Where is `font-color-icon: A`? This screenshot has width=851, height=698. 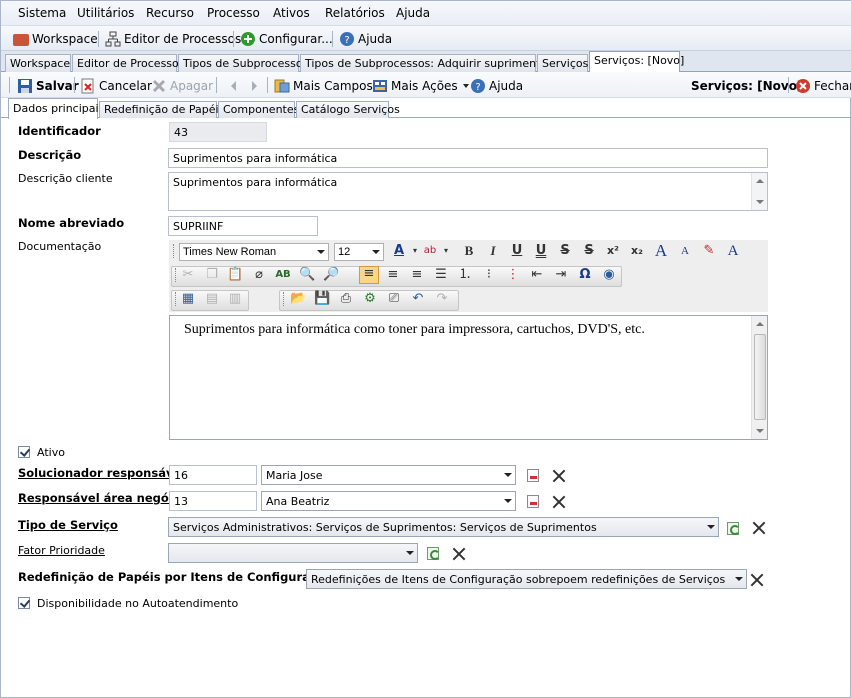 font-color-icon: A is located at coordinates (399, 251).